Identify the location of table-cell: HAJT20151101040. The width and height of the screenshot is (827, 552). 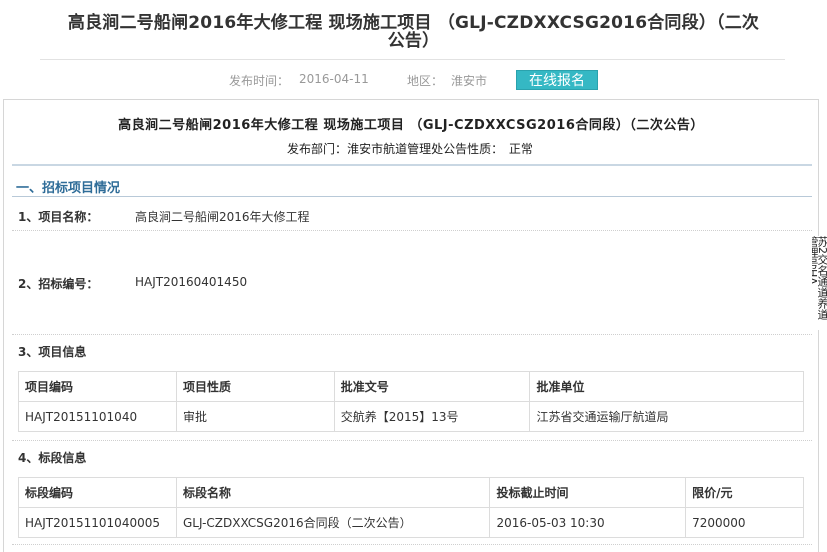
(97, 416).